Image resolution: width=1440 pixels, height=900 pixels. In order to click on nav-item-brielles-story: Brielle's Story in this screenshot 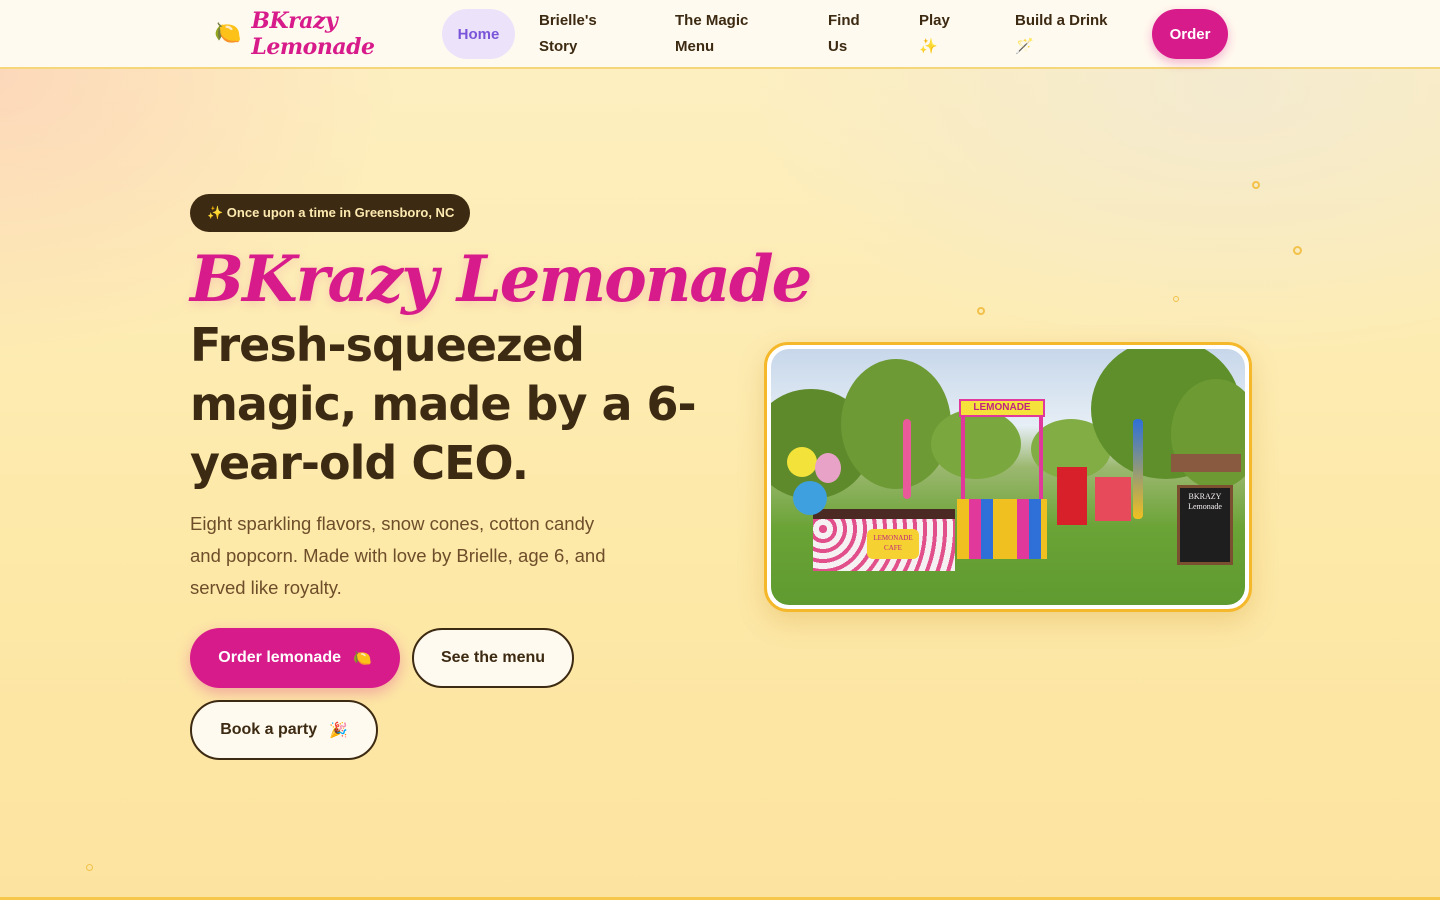, I will do `click(579, 34)`.